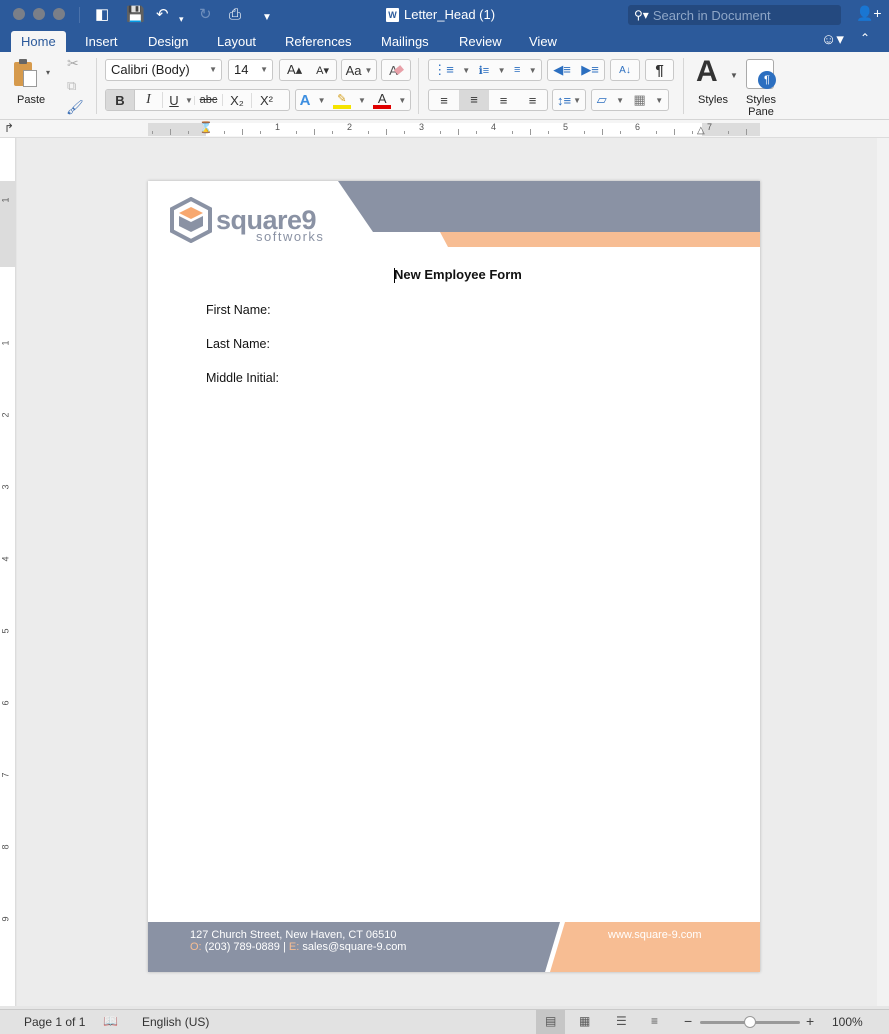 The height and width of the screenshot is (1034, 889). I want to click on styles-pane-button: ¶, so click(761, 74).